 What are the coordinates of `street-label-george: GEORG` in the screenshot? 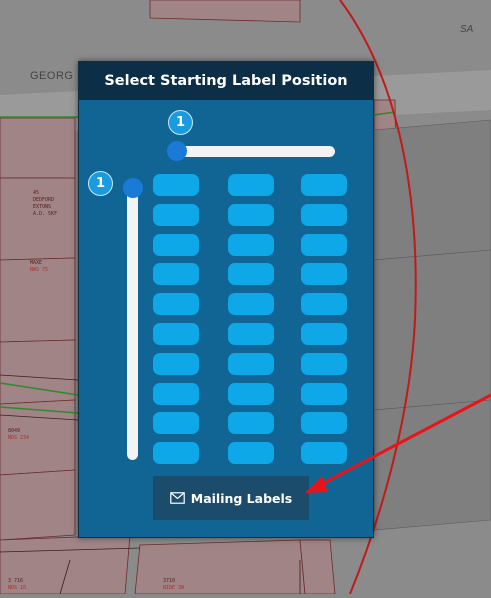 It's located at (52, 76).